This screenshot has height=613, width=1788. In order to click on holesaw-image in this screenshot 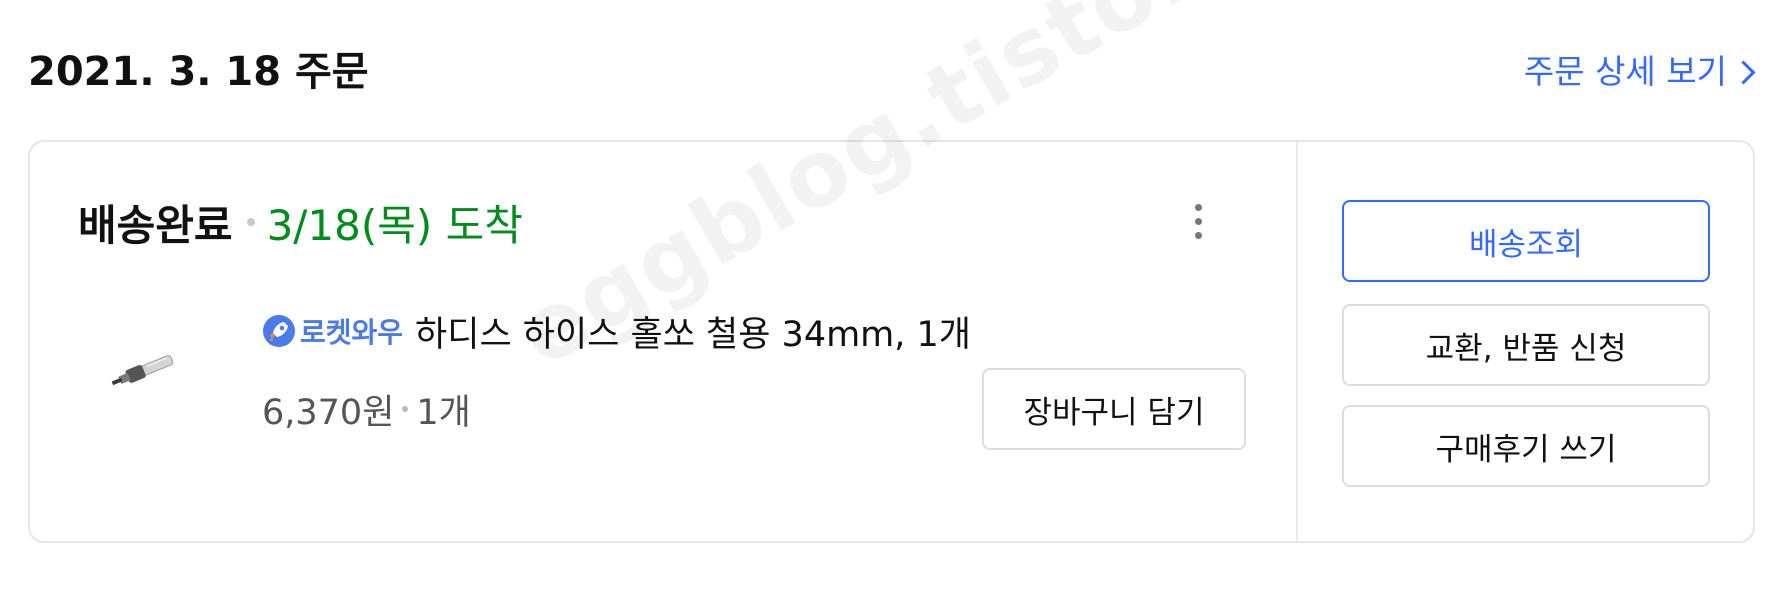, I will do `click(142, 370)`.